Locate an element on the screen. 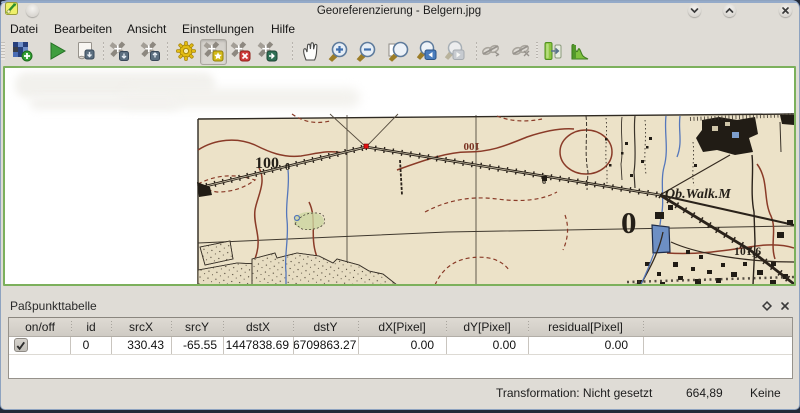  svg-text: 6 is located at coordinates (544, 181).